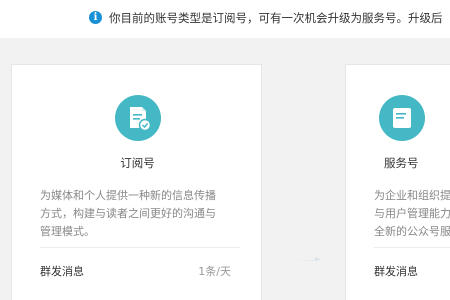  What do you see at coordinates (303, 259) in the screenshot?
I see `arrow-right-icon` at bounding box center [303, 259].